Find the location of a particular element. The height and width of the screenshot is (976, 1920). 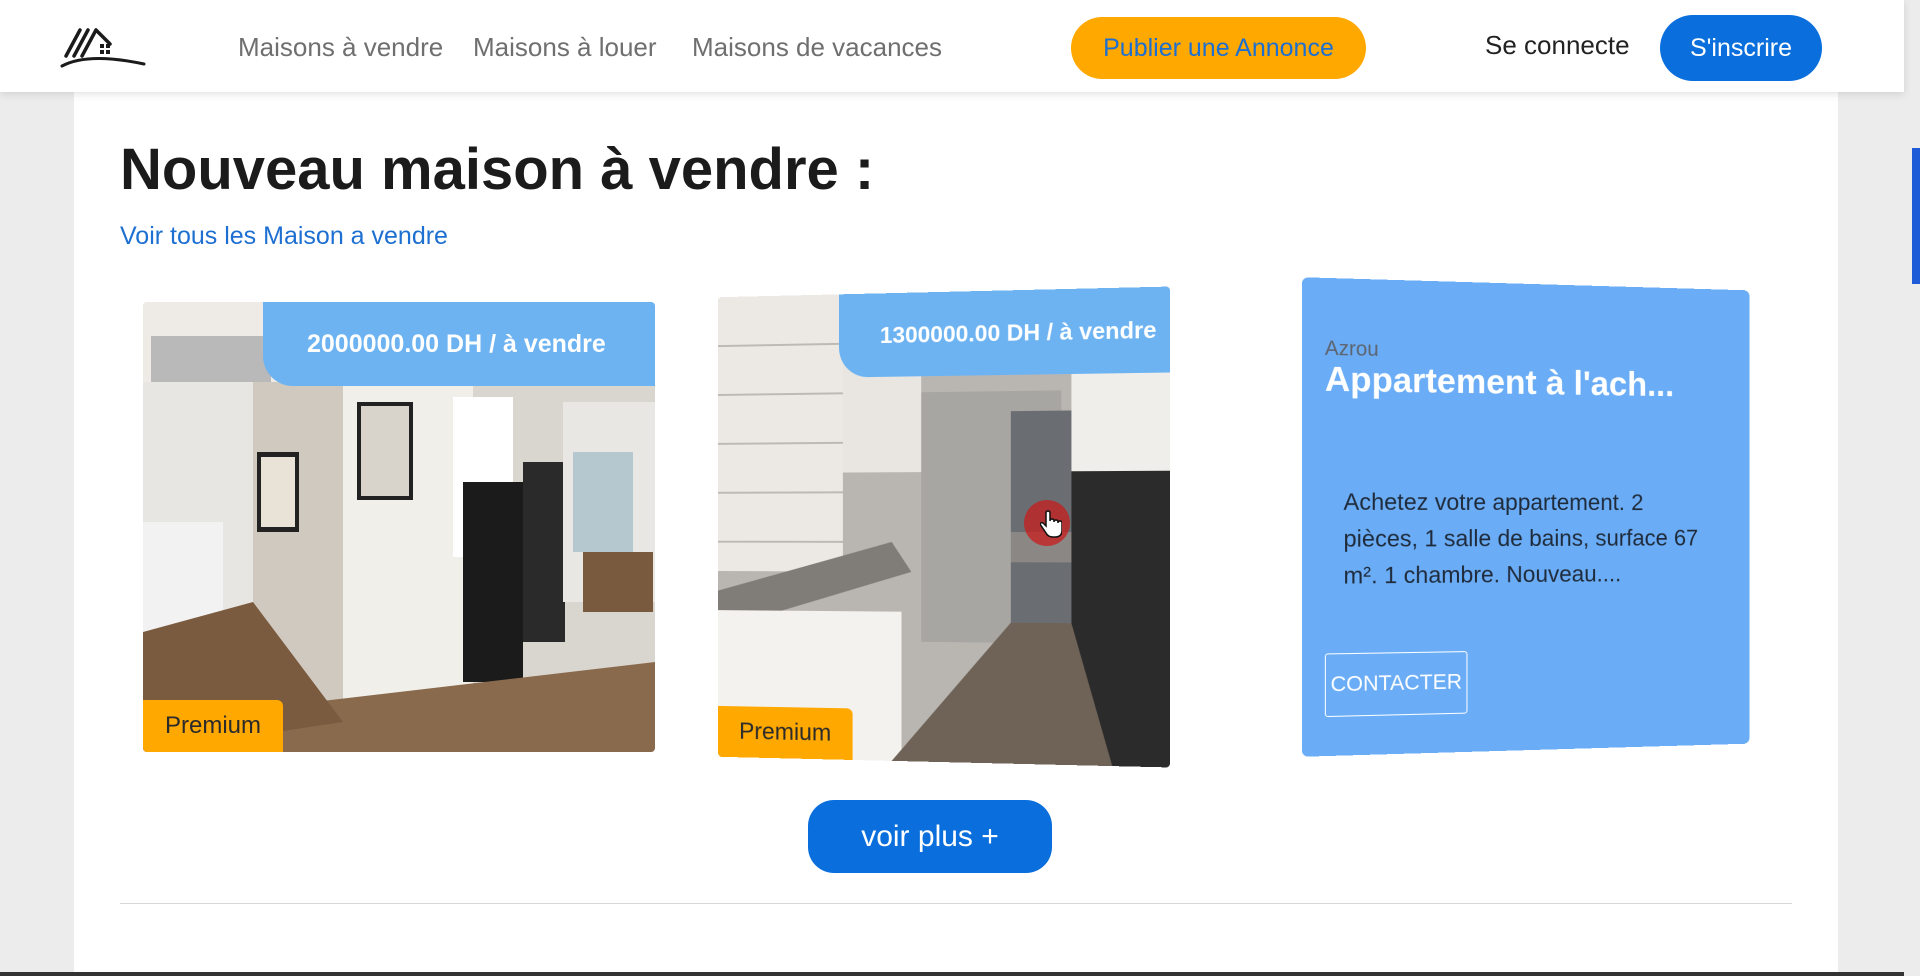

nav-maisons-de-vacances: Maisons de vacances is located at coordinates (817, 47).